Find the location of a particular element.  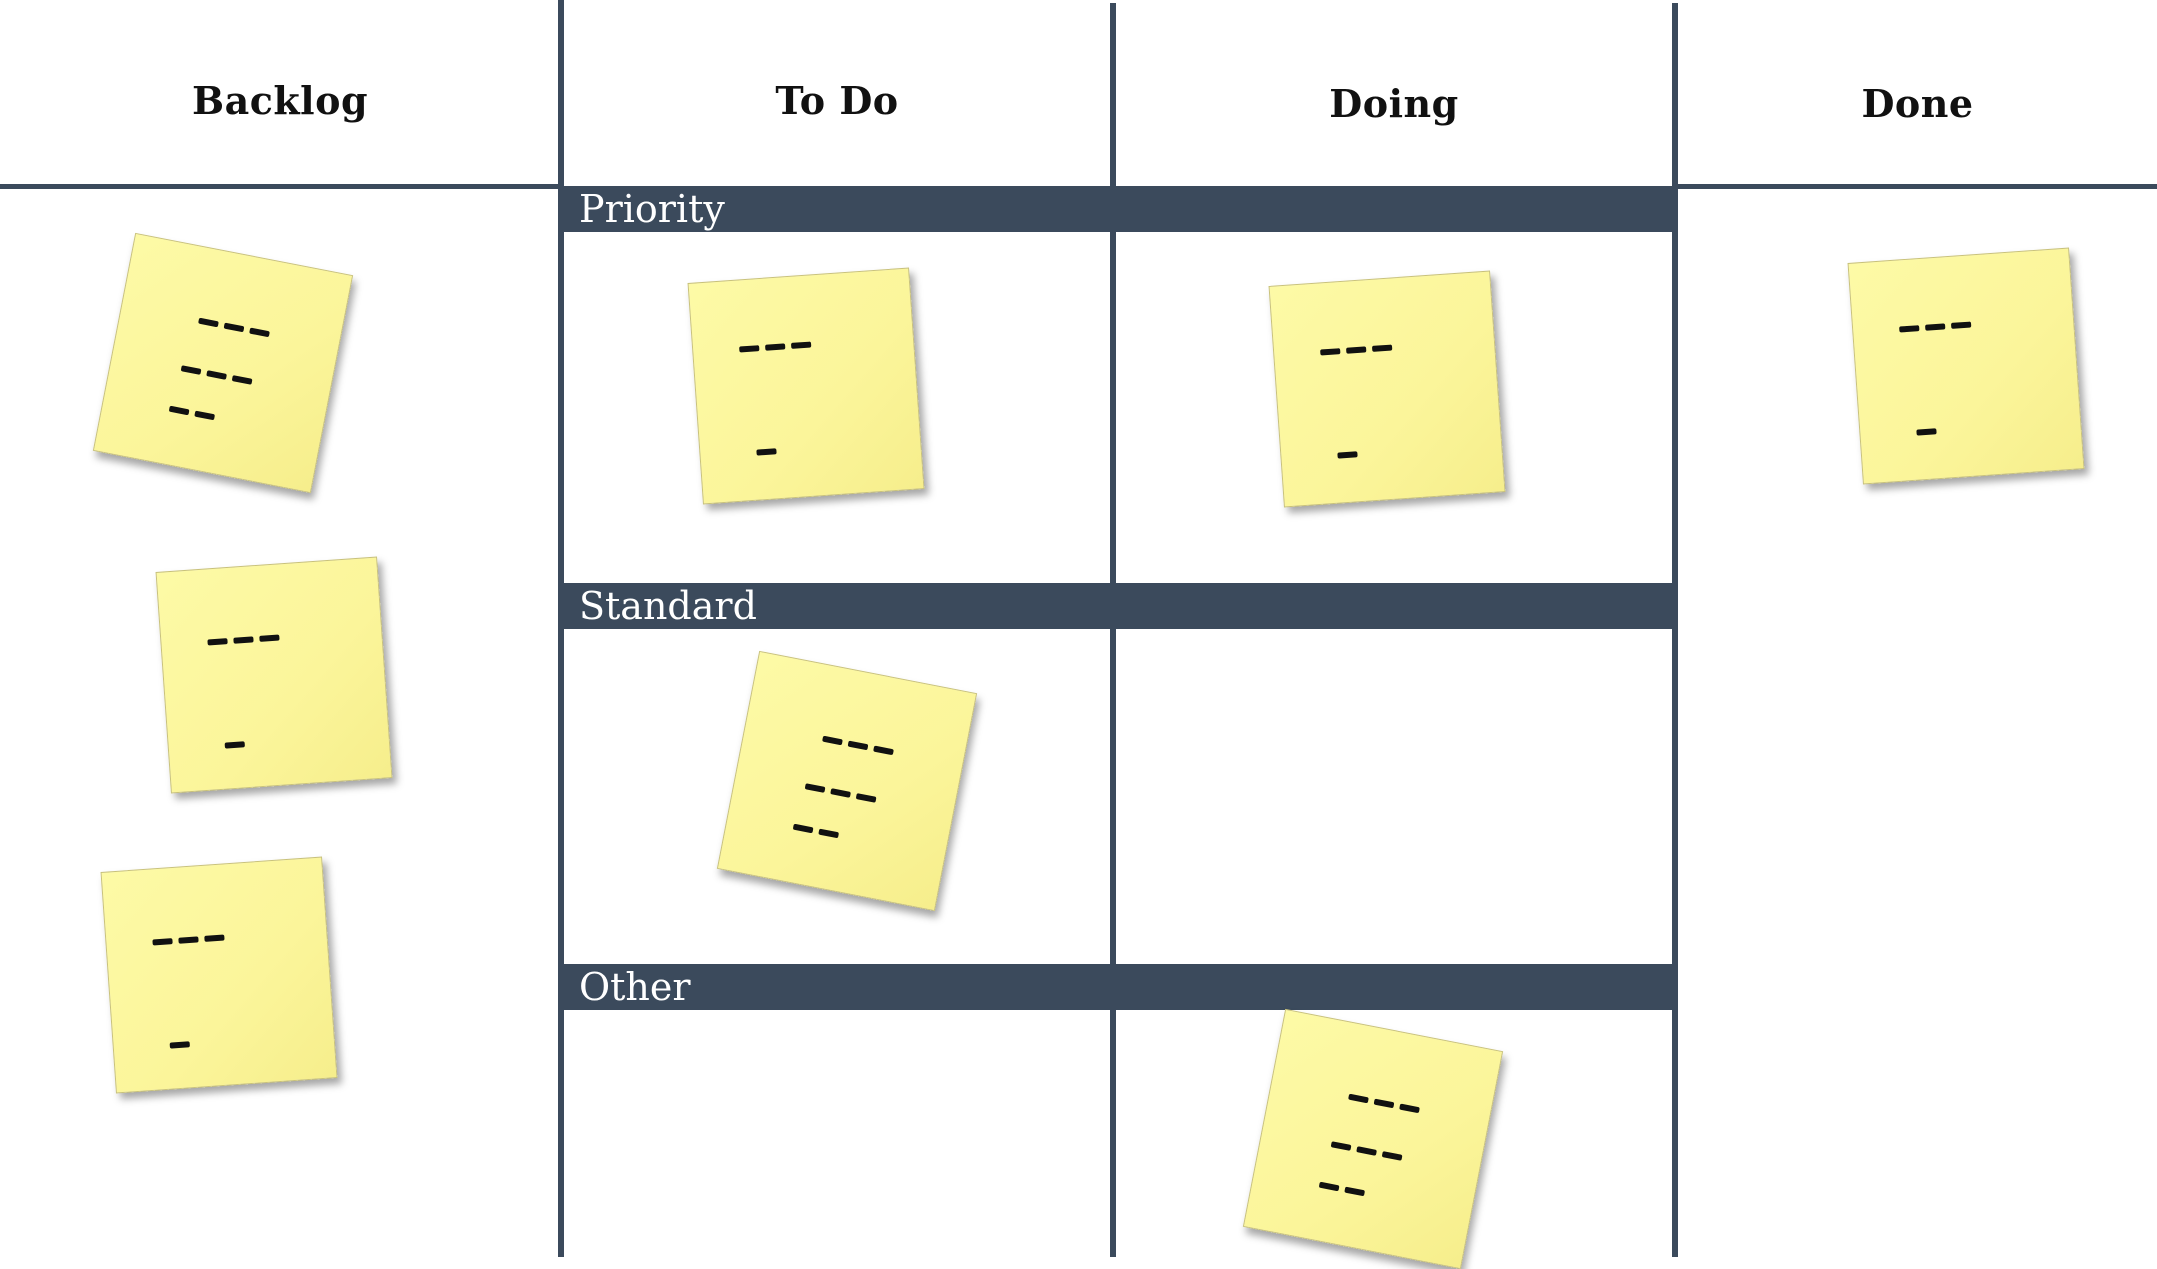

lane-bar-standard: Standard is located at coordinates (1118, 606).